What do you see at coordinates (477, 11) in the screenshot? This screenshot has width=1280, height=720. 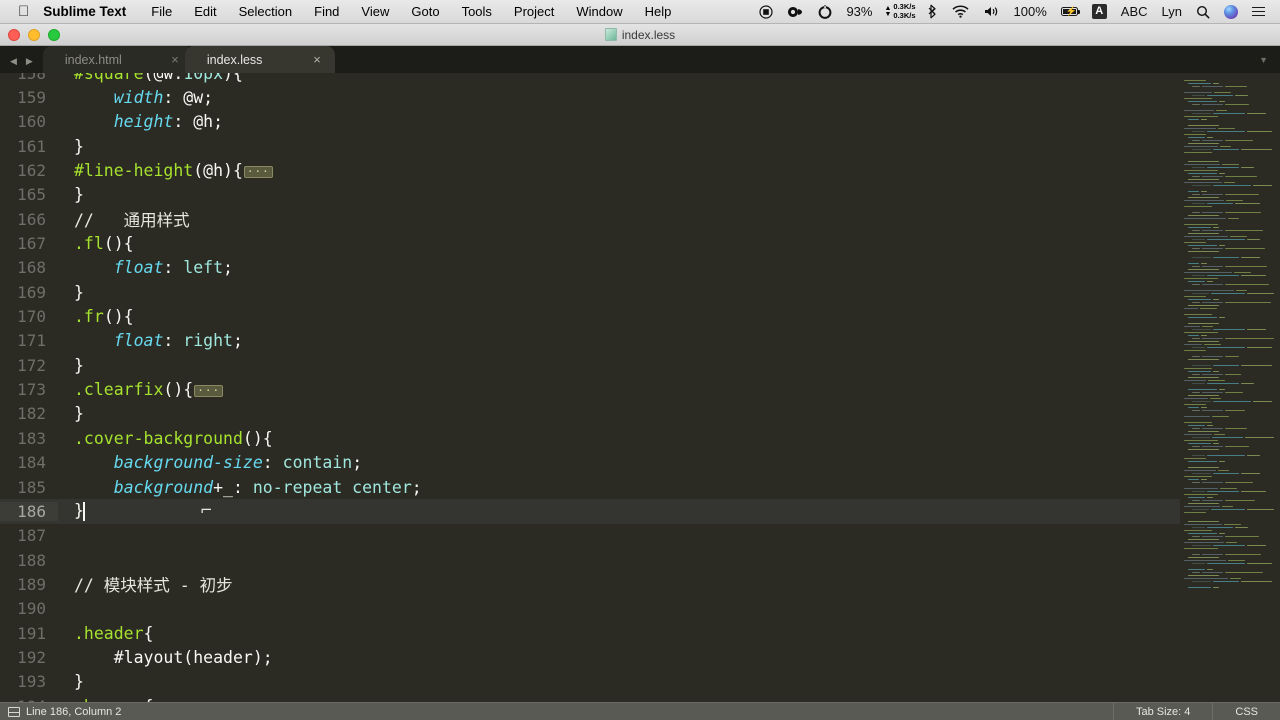 I see `menu-item-tools: Tools` at bounding box center [477, 11].